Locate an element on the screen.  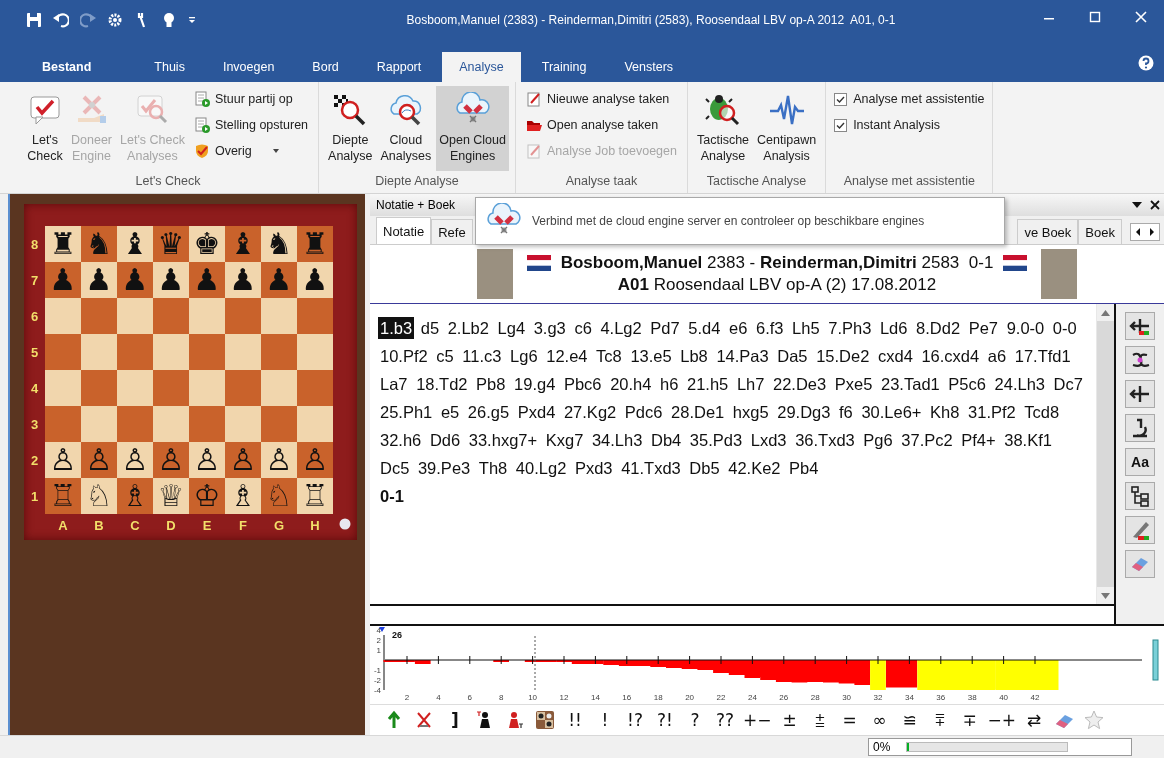
move-text: hxg5 is located at coordinates (750, 412).